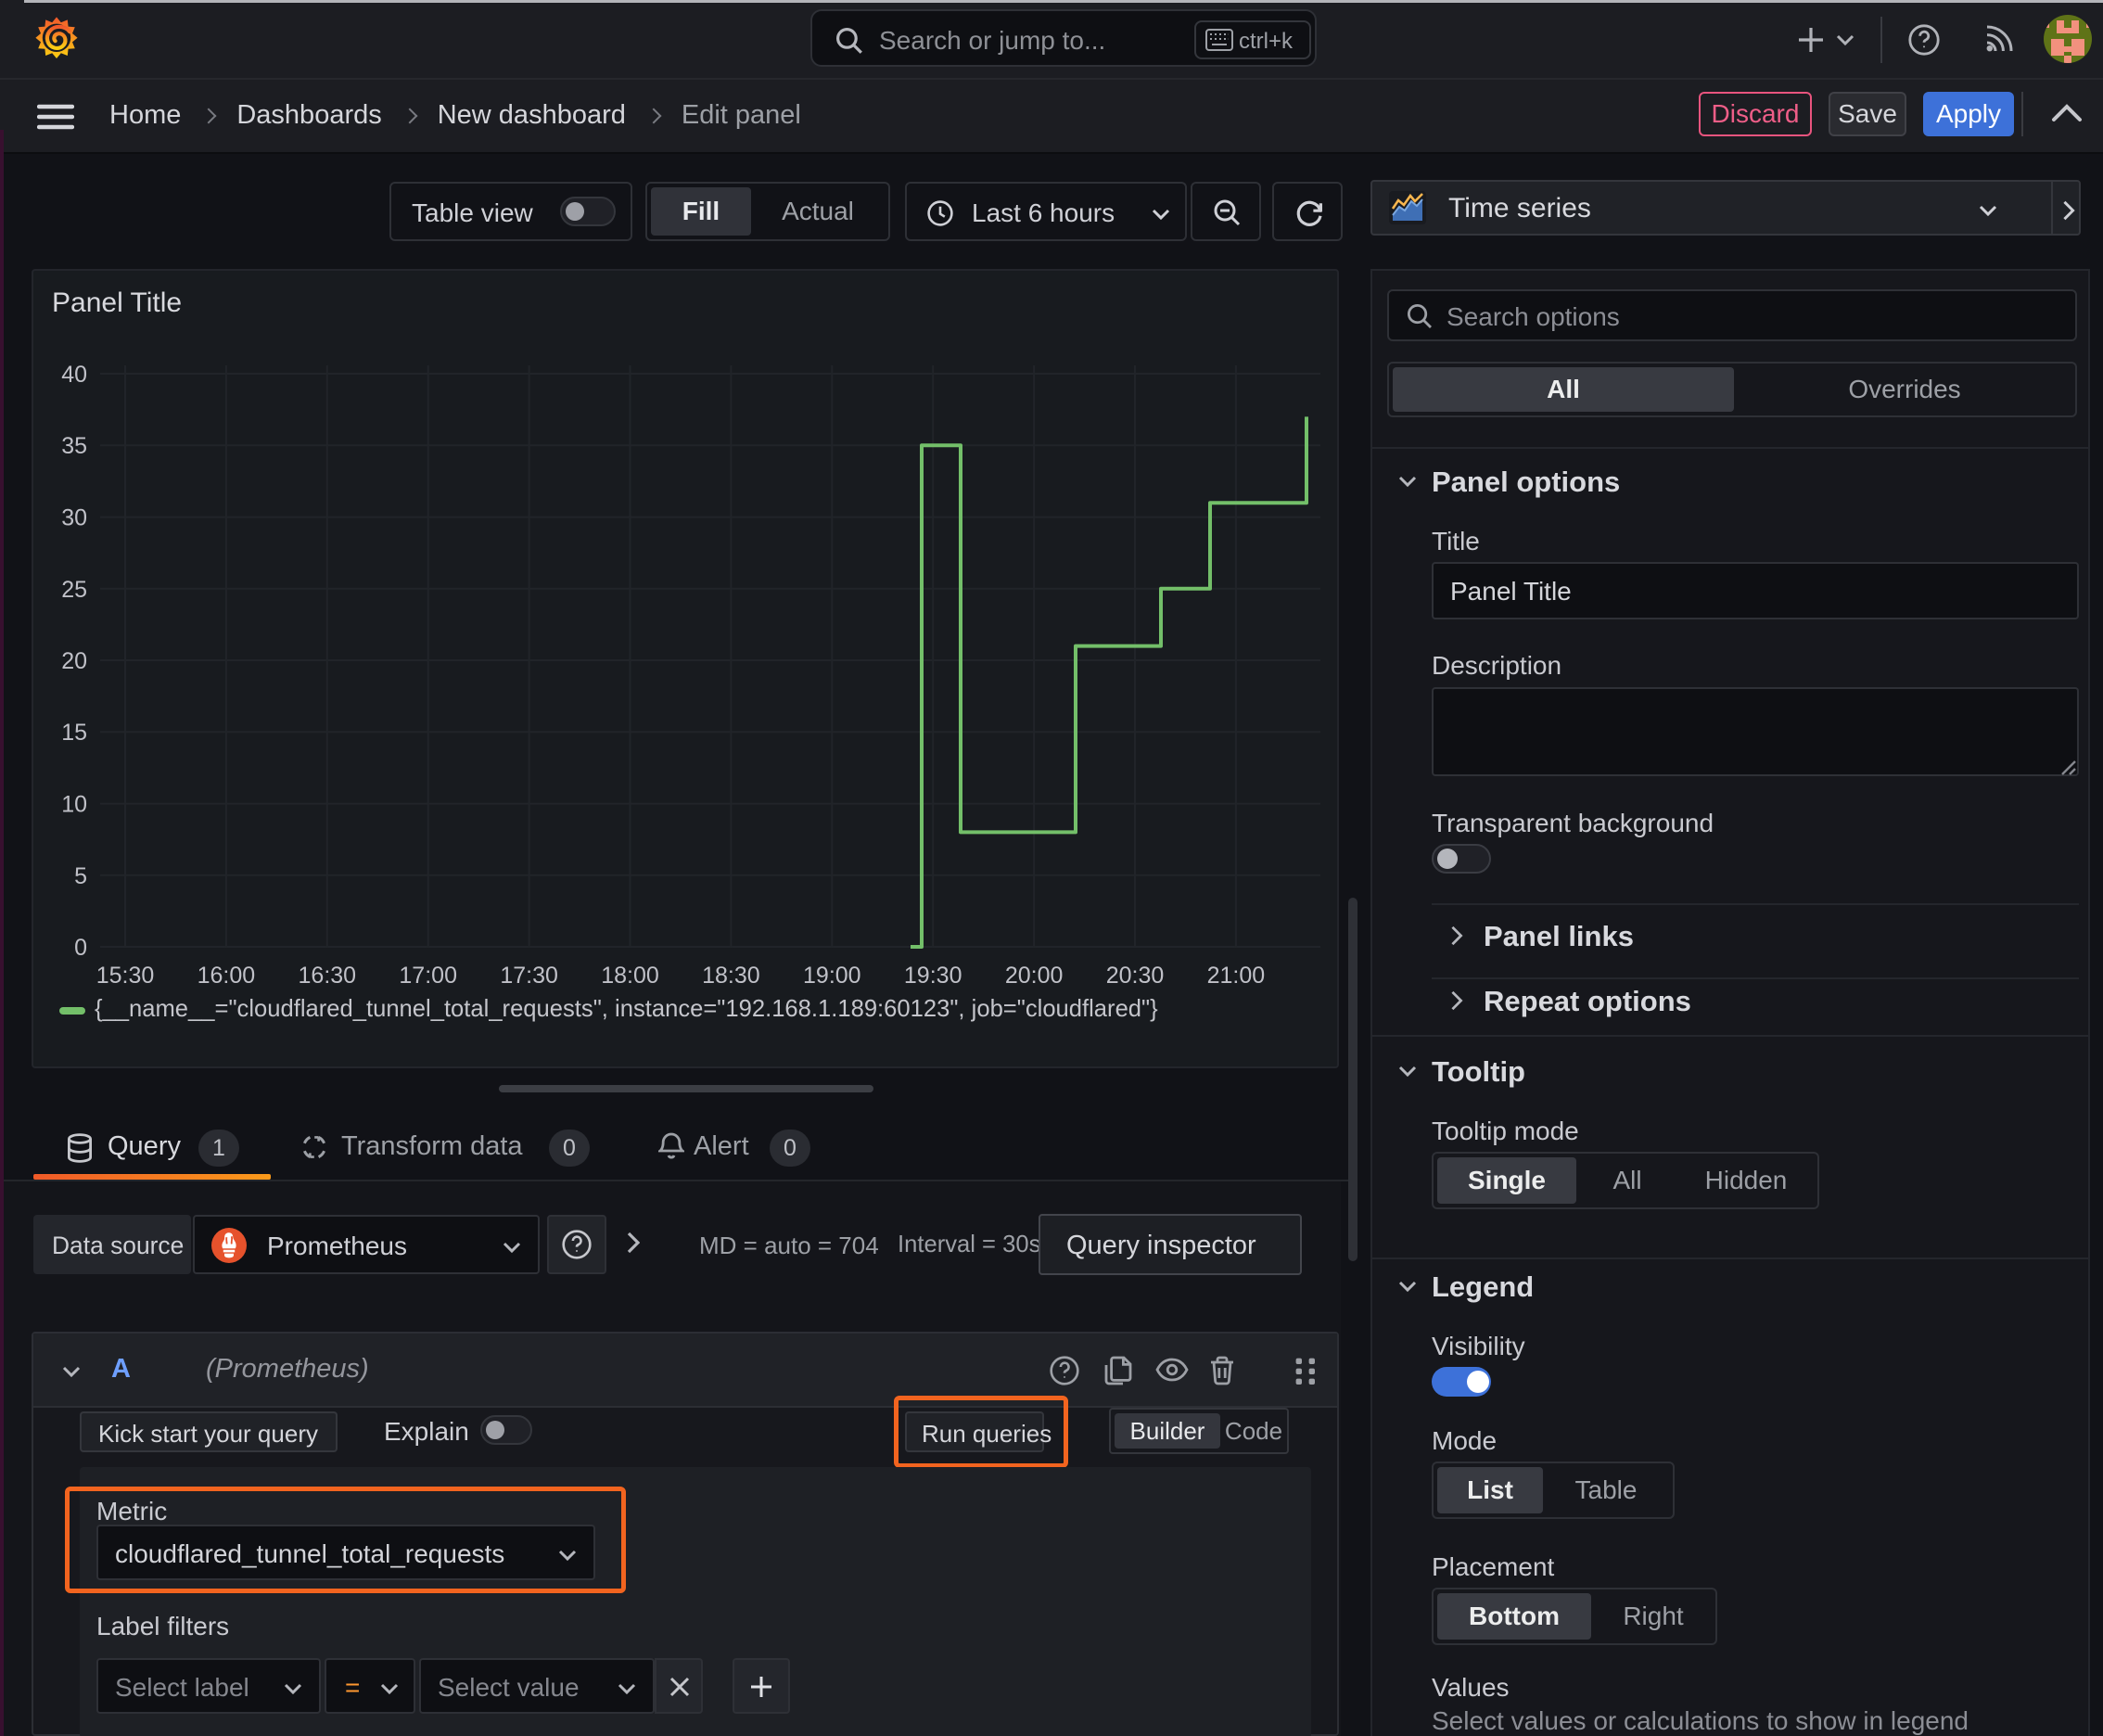  I want to click on svg-text: 20:30, so click(1135, 976).